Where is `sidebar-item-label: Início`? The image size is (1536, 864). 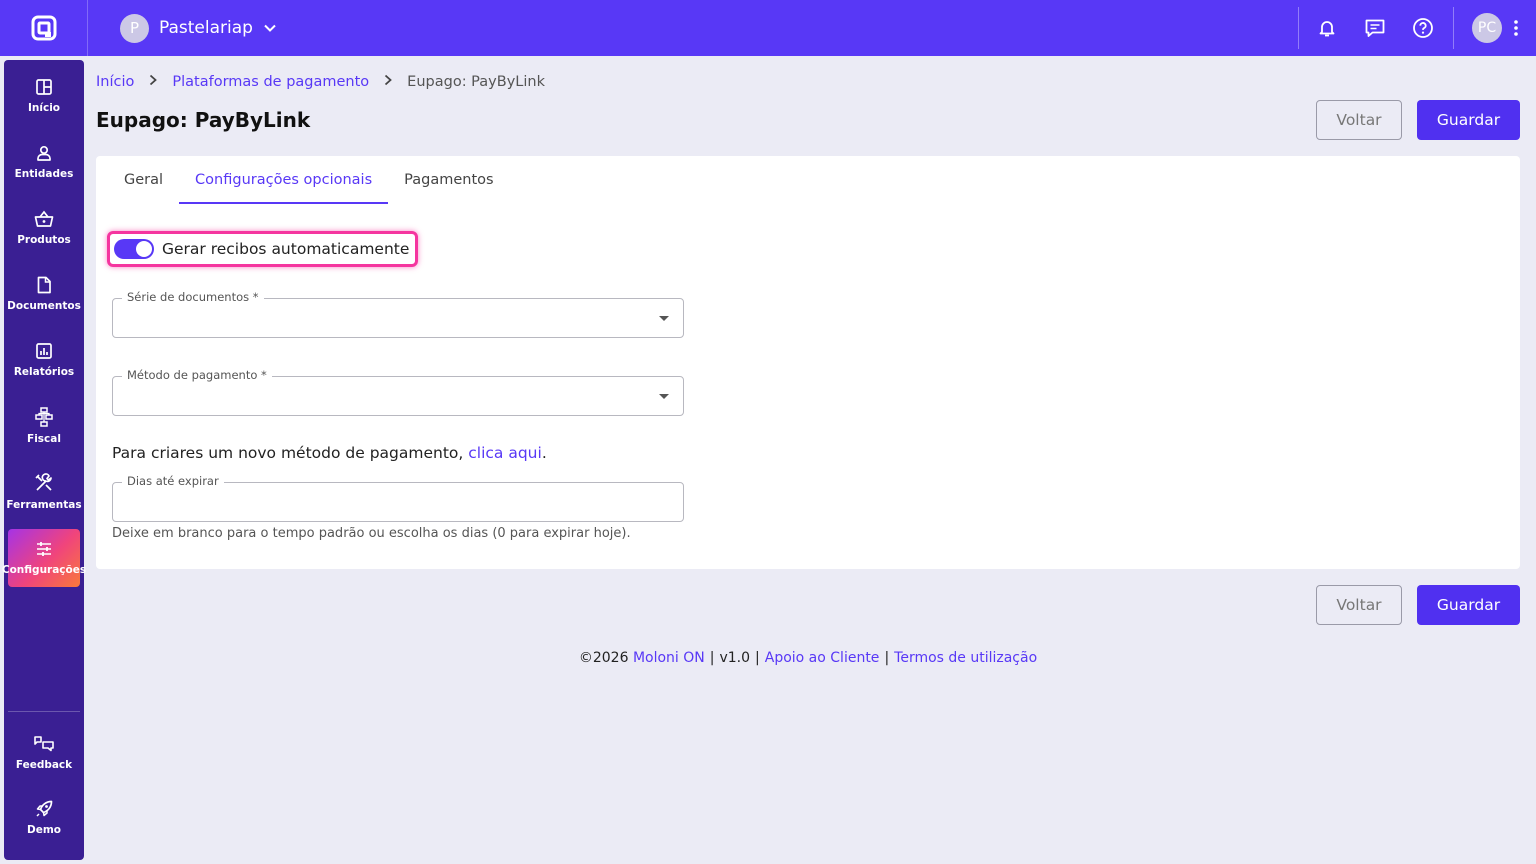 sidebar-item-label: Início is located at coordinates (44, 108).